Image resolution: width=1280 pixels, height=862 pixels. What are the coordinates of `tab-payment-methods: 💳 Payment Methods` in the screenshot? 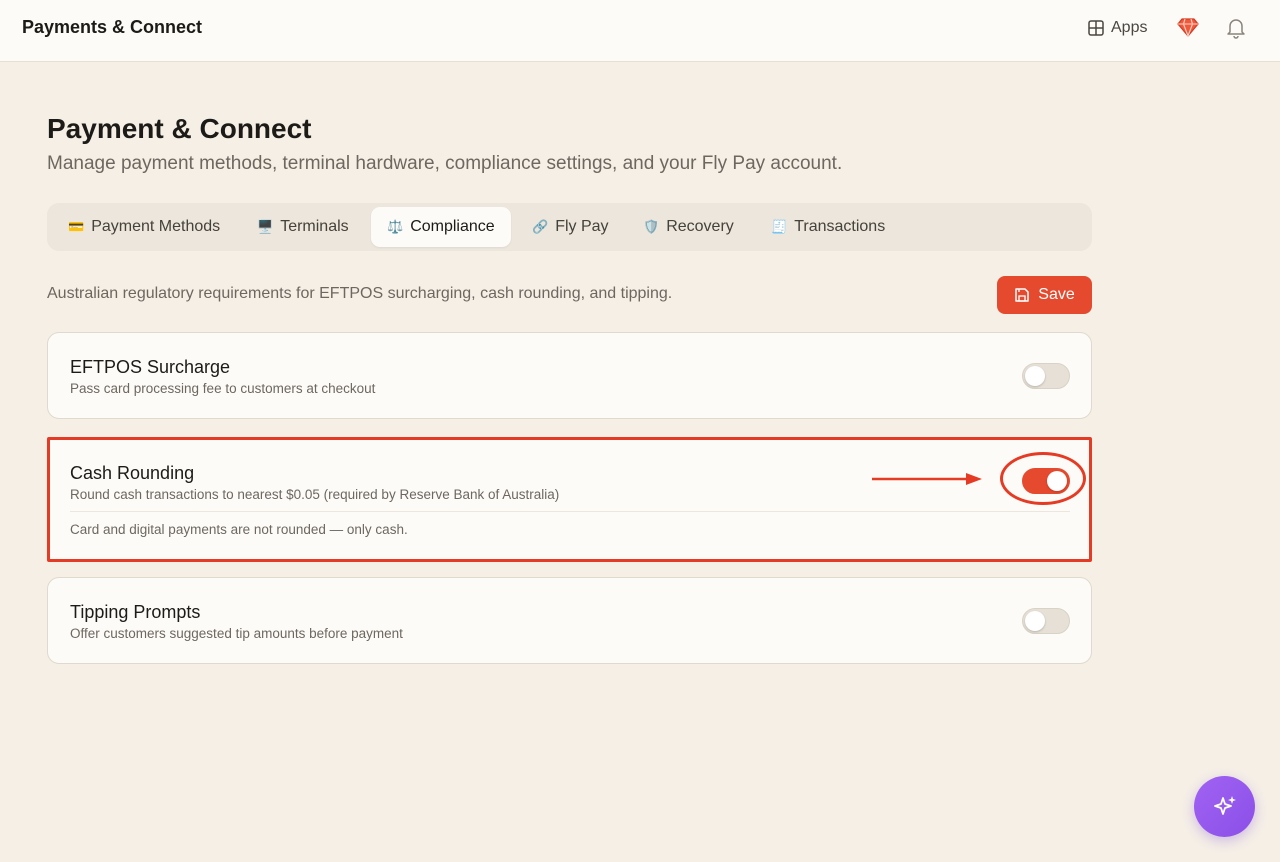 It's located at (144, 227).